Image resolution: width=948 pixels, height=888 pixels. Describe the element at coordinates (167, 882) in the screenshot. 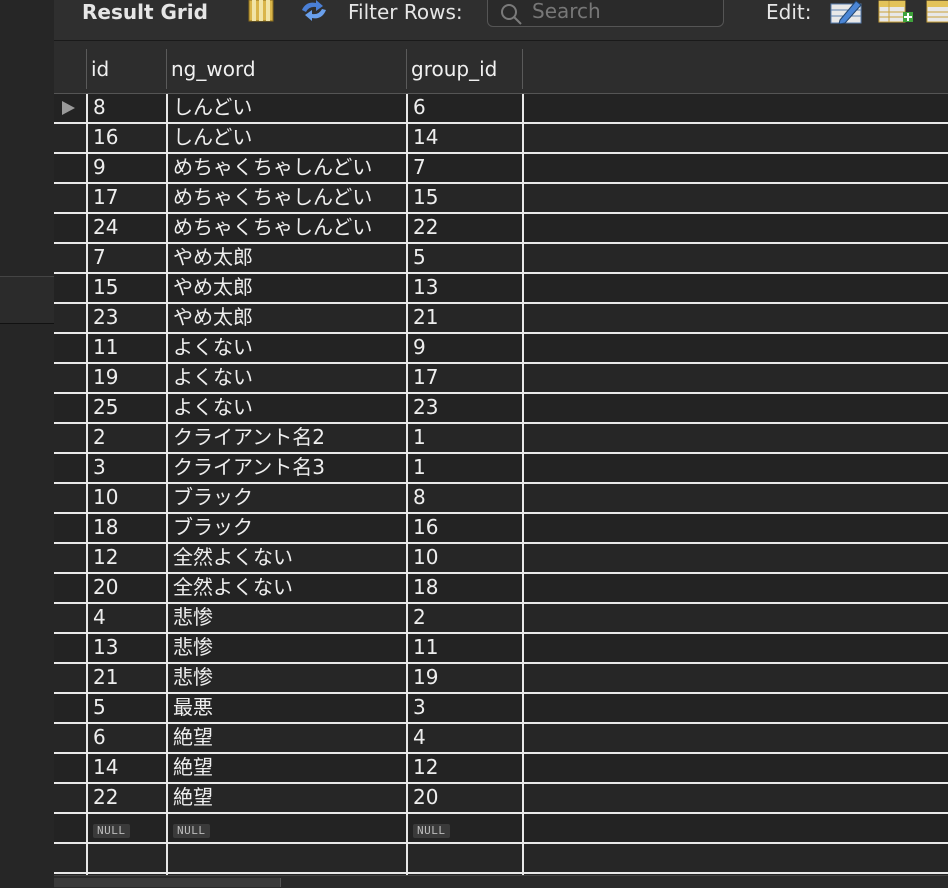

I see `scrollbar-thumb` at that location.